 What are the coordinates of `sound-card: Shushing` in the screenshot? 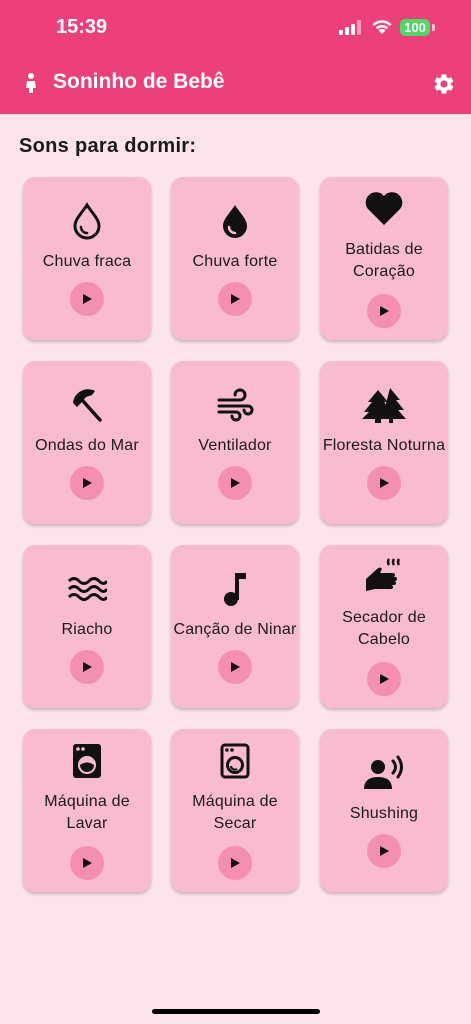 It's located at (384, 810).